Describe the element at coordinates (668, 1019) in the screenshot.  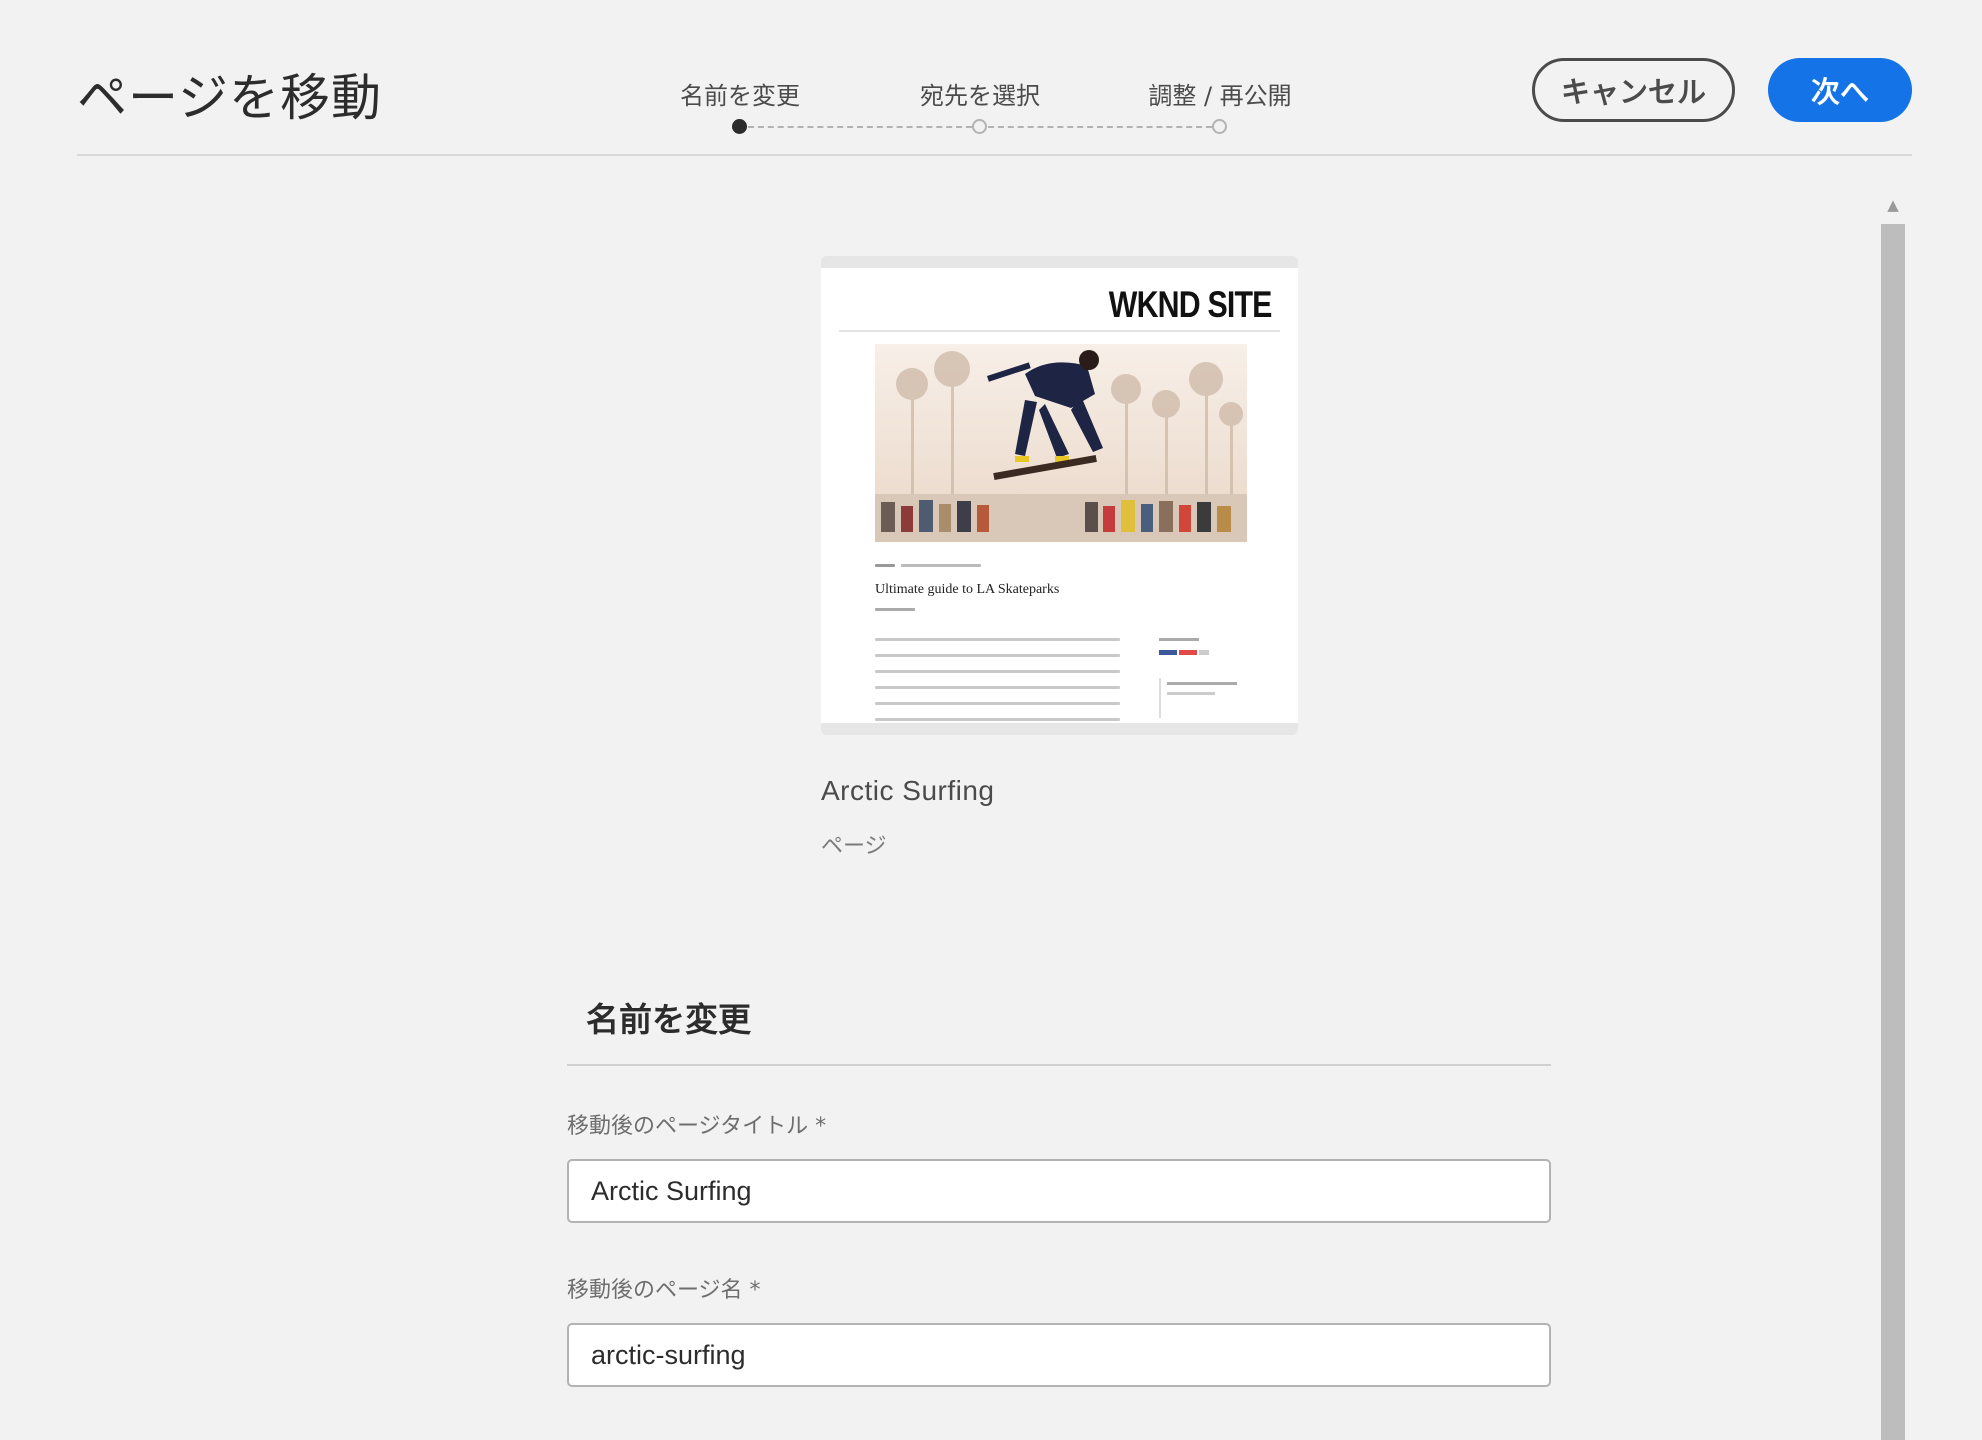
I see `rename-section-title: 名前を変更` at that location.